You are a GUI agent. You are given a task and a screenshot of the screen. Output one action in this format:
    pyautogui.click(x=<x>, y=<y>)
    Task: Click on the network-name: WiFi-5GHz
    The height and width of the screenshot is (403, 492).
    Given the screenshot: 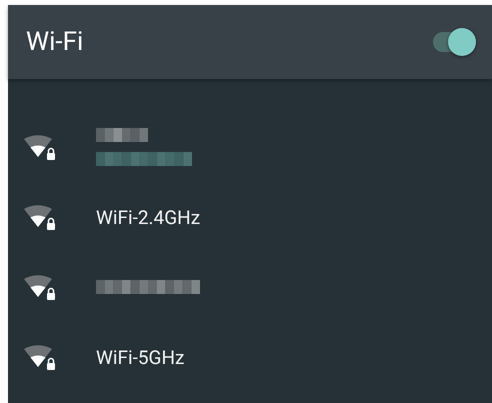 What is the action you would take?
    pyautogui.click(x=140, y=357)
    